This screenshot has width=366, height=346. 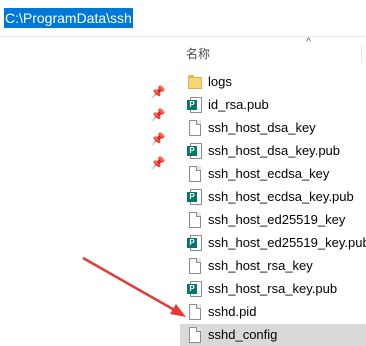 What do you see at coordinates (238, 104) in the screenshot?
I see `file-name: id_rsa.pub` at bounding box center [238, 104].